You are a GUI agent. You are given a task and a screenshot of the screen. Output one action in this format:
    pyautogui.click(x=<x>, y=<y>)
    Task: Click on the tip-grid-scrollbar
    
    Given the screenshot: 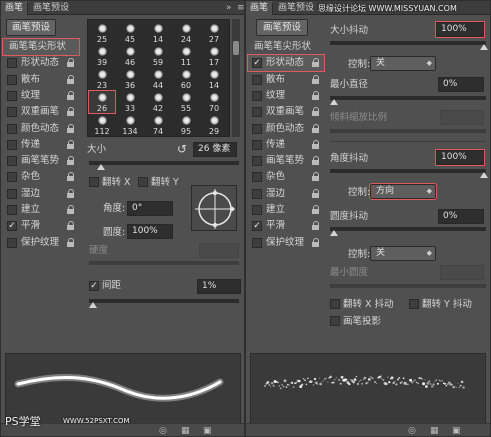 What is the action you would take?
    pyautogui.click(x=236, y=78)
    